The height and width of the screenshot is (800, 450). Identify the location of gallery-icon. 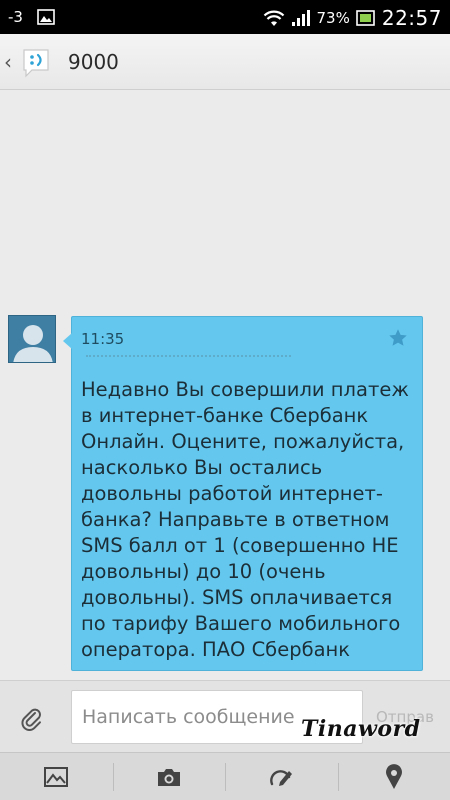
(56, 776).